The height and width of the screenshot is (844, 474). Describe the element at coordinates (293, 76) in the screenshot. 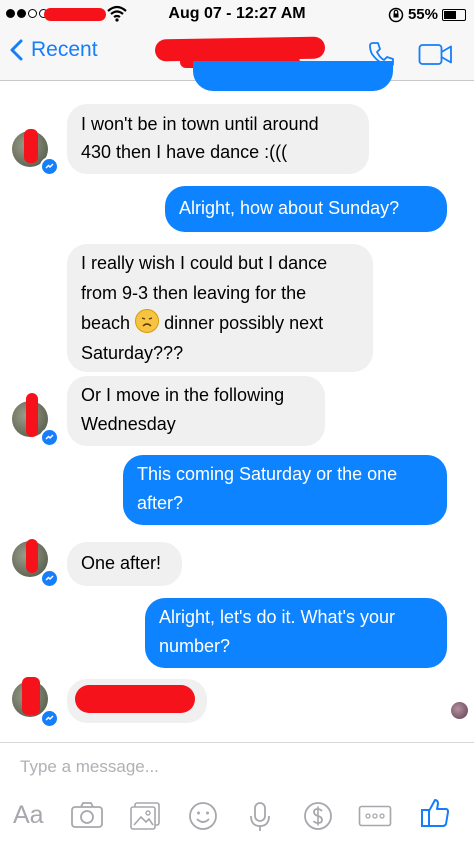

I see `previous-outgoing-bubble` at that location.